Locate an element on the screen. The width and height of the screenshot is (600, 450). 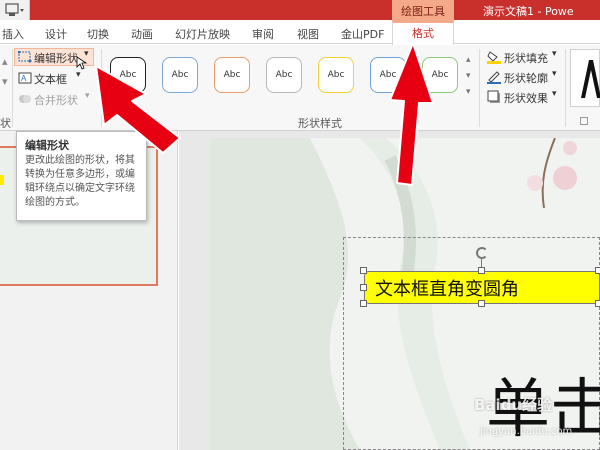
shape-styles-group-label: 形状样式 is located at coordinates (320, 123).